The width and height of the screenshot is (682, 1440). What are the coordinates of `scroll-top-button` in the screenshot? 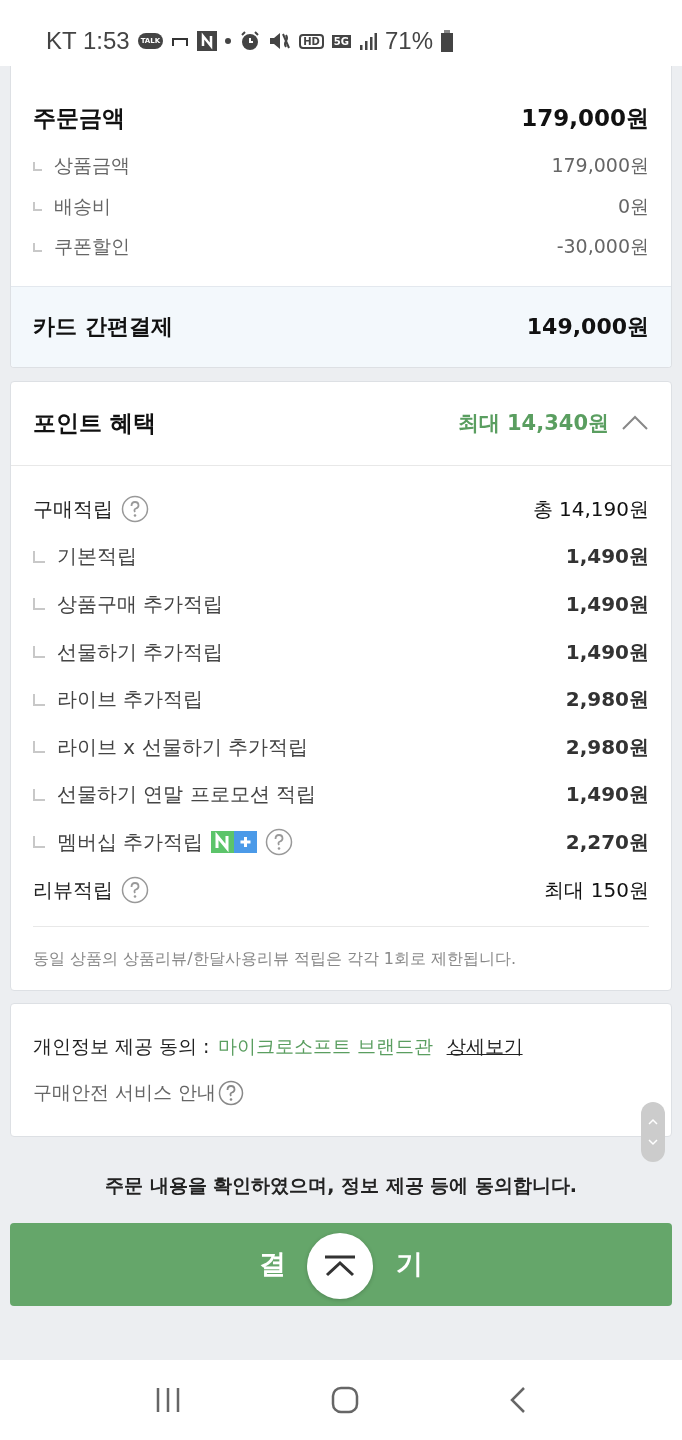 It's located at (340, 1265).